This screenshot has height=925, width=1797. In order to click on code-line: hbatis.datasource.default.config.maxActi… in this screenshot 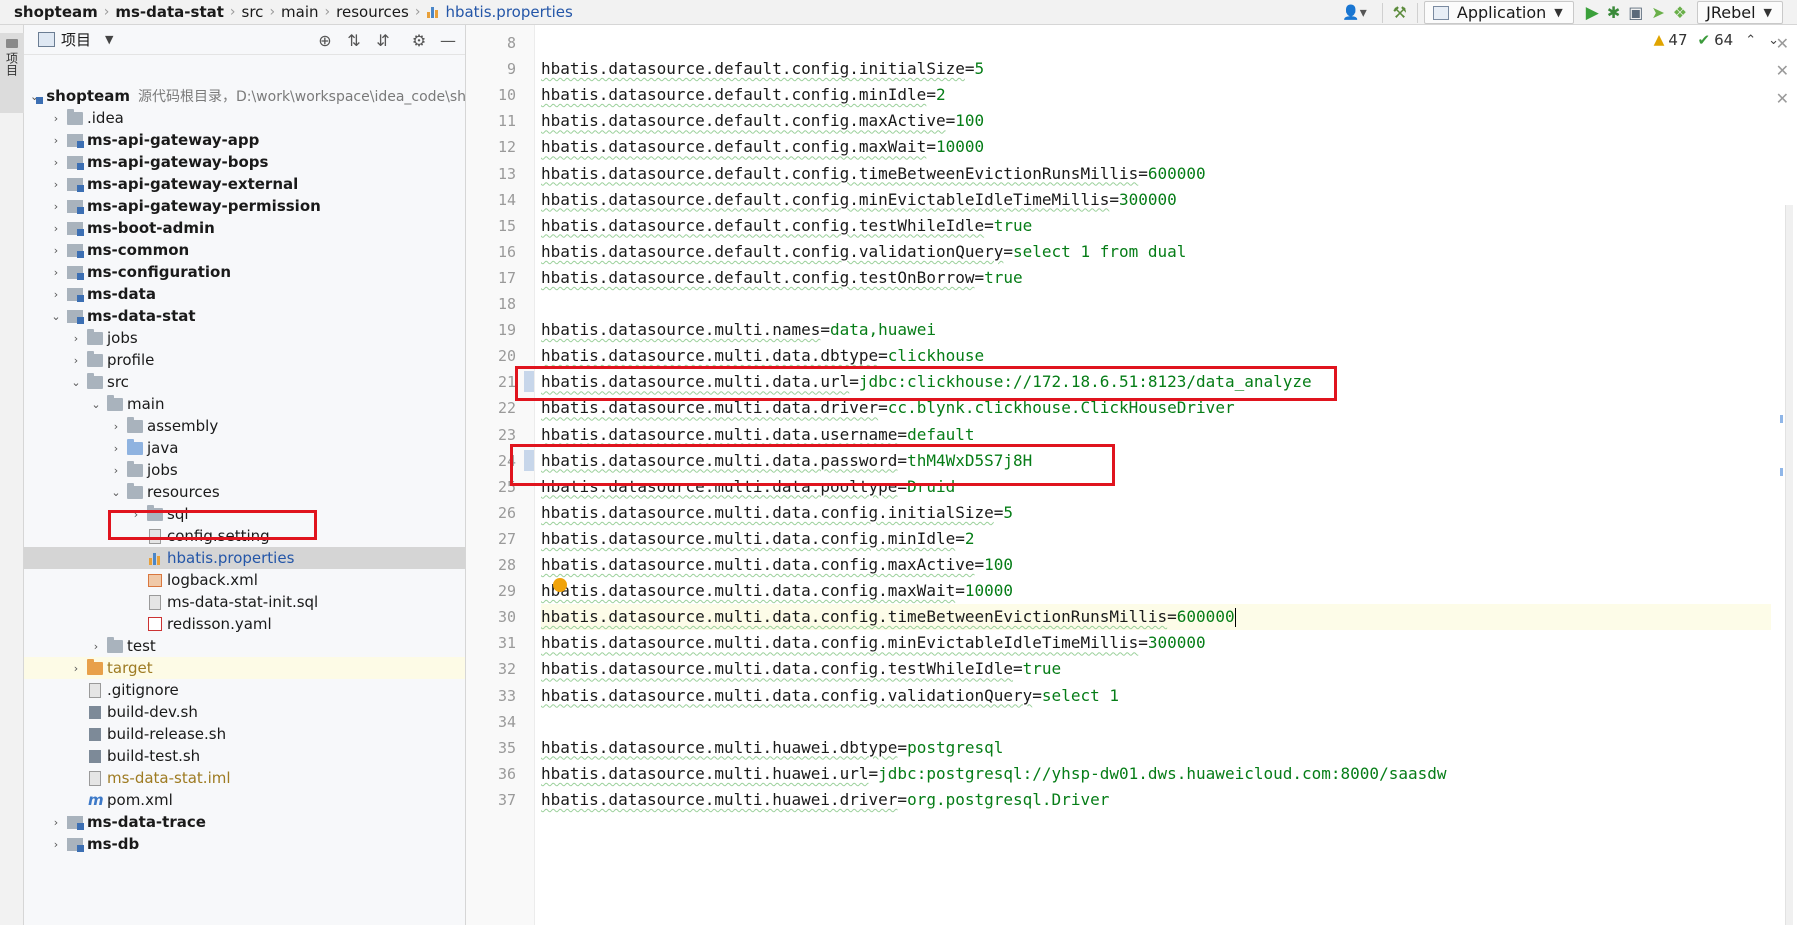, I will do `click(1156, 121)`.